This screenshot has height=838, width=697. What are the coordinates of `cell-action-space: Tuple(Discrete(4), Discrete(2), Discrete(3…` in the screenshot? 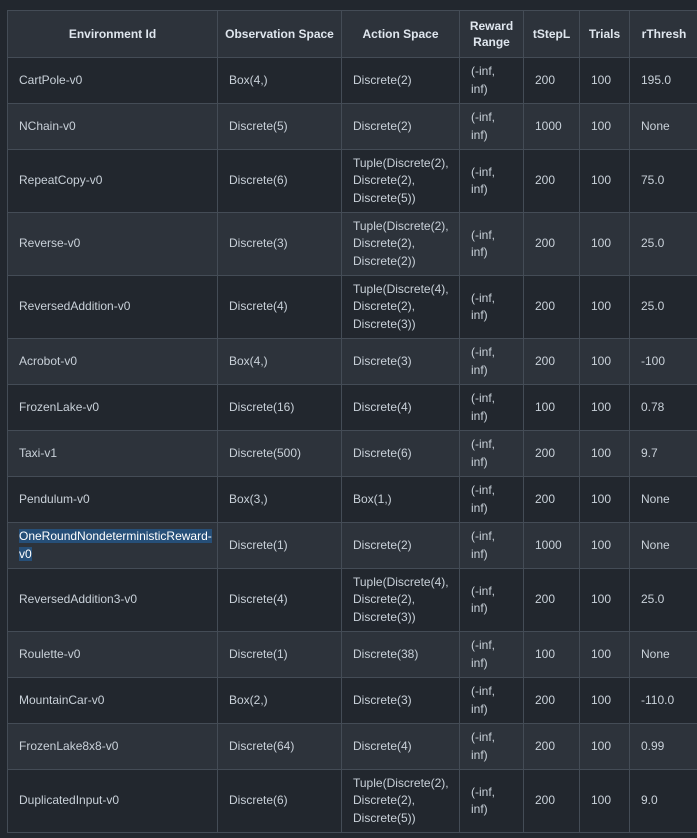 It's located at (400, 307).